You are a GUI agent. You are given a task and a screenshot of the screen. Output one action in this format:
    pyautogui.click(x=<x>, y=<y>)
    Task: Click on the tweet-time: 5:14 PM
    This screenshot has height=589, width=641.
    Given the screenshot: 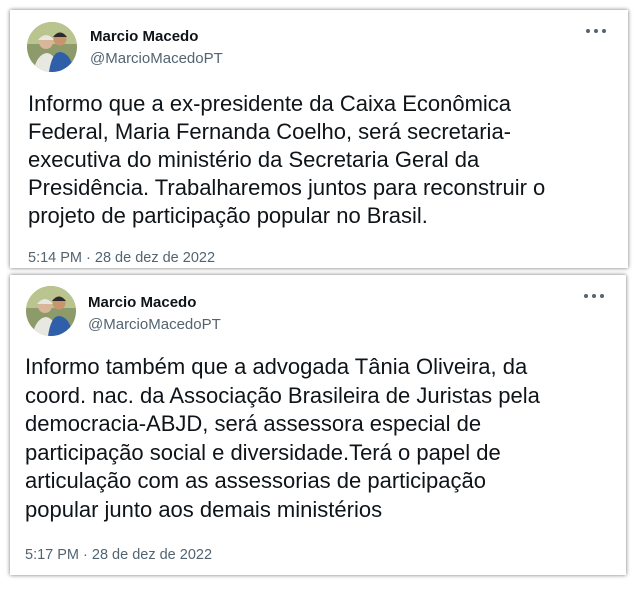 What is the action you would take?
    pyautogui.click(x=55, y=258)
    